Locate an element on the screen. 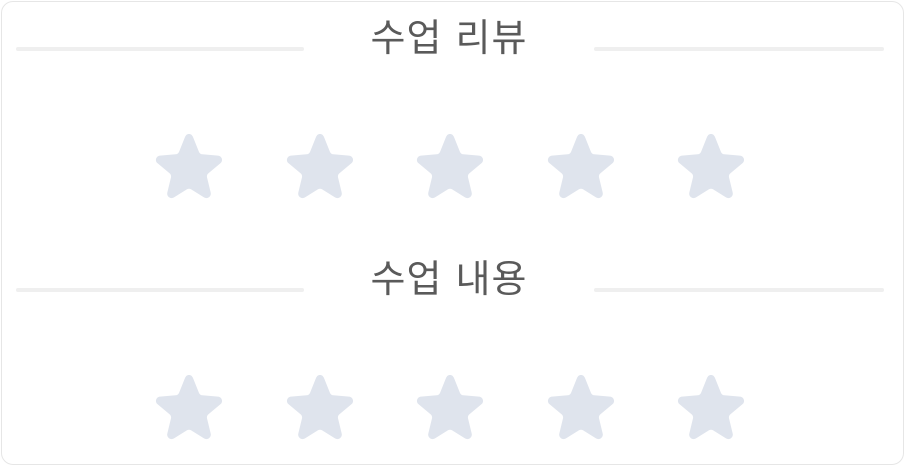 The width and height of the screenshot is (907, 468). section-header: 수업 리뷰 is located at coordinates (452, 38).